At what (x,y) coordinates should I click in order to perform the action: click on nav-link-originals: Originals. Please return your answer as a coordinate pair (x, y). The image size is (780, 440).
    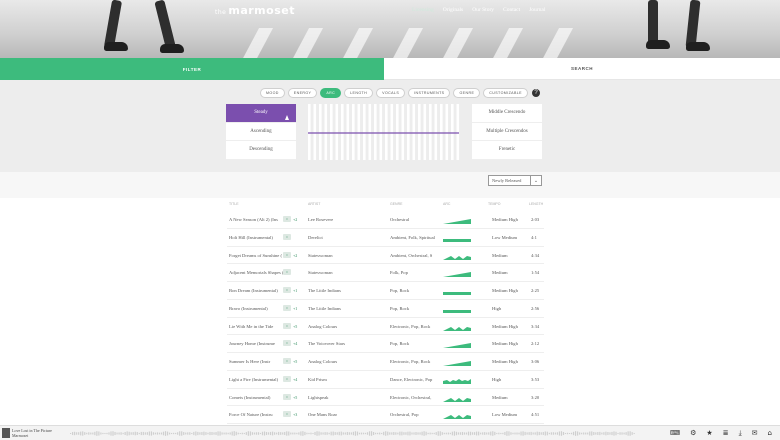
    Looking at the image, I should click on (453, 10).